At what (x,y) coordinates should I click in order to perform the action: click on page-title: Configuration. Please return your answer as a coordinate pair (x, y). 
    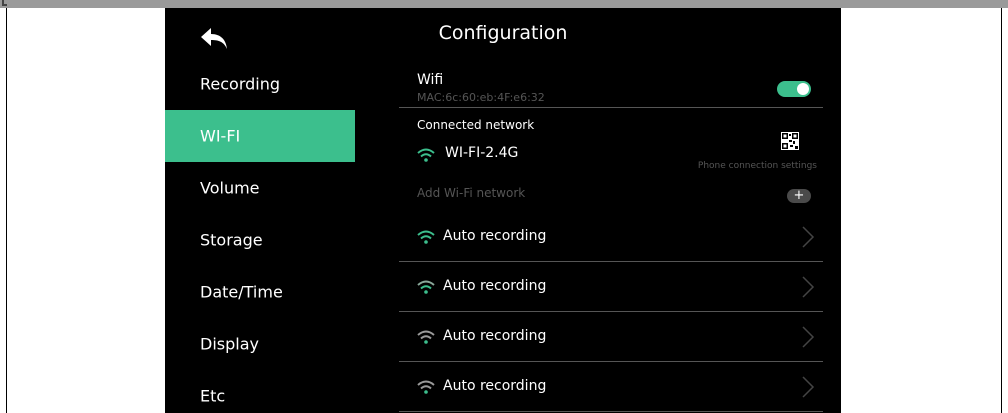
    Looking at the image, I should click on (503, 33).